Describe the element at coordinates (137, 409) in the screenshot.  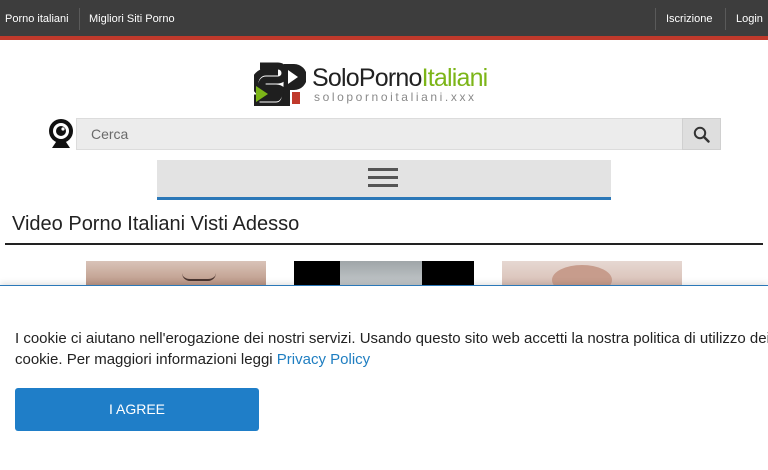
I see `agree-button: I AGREE` at that location.